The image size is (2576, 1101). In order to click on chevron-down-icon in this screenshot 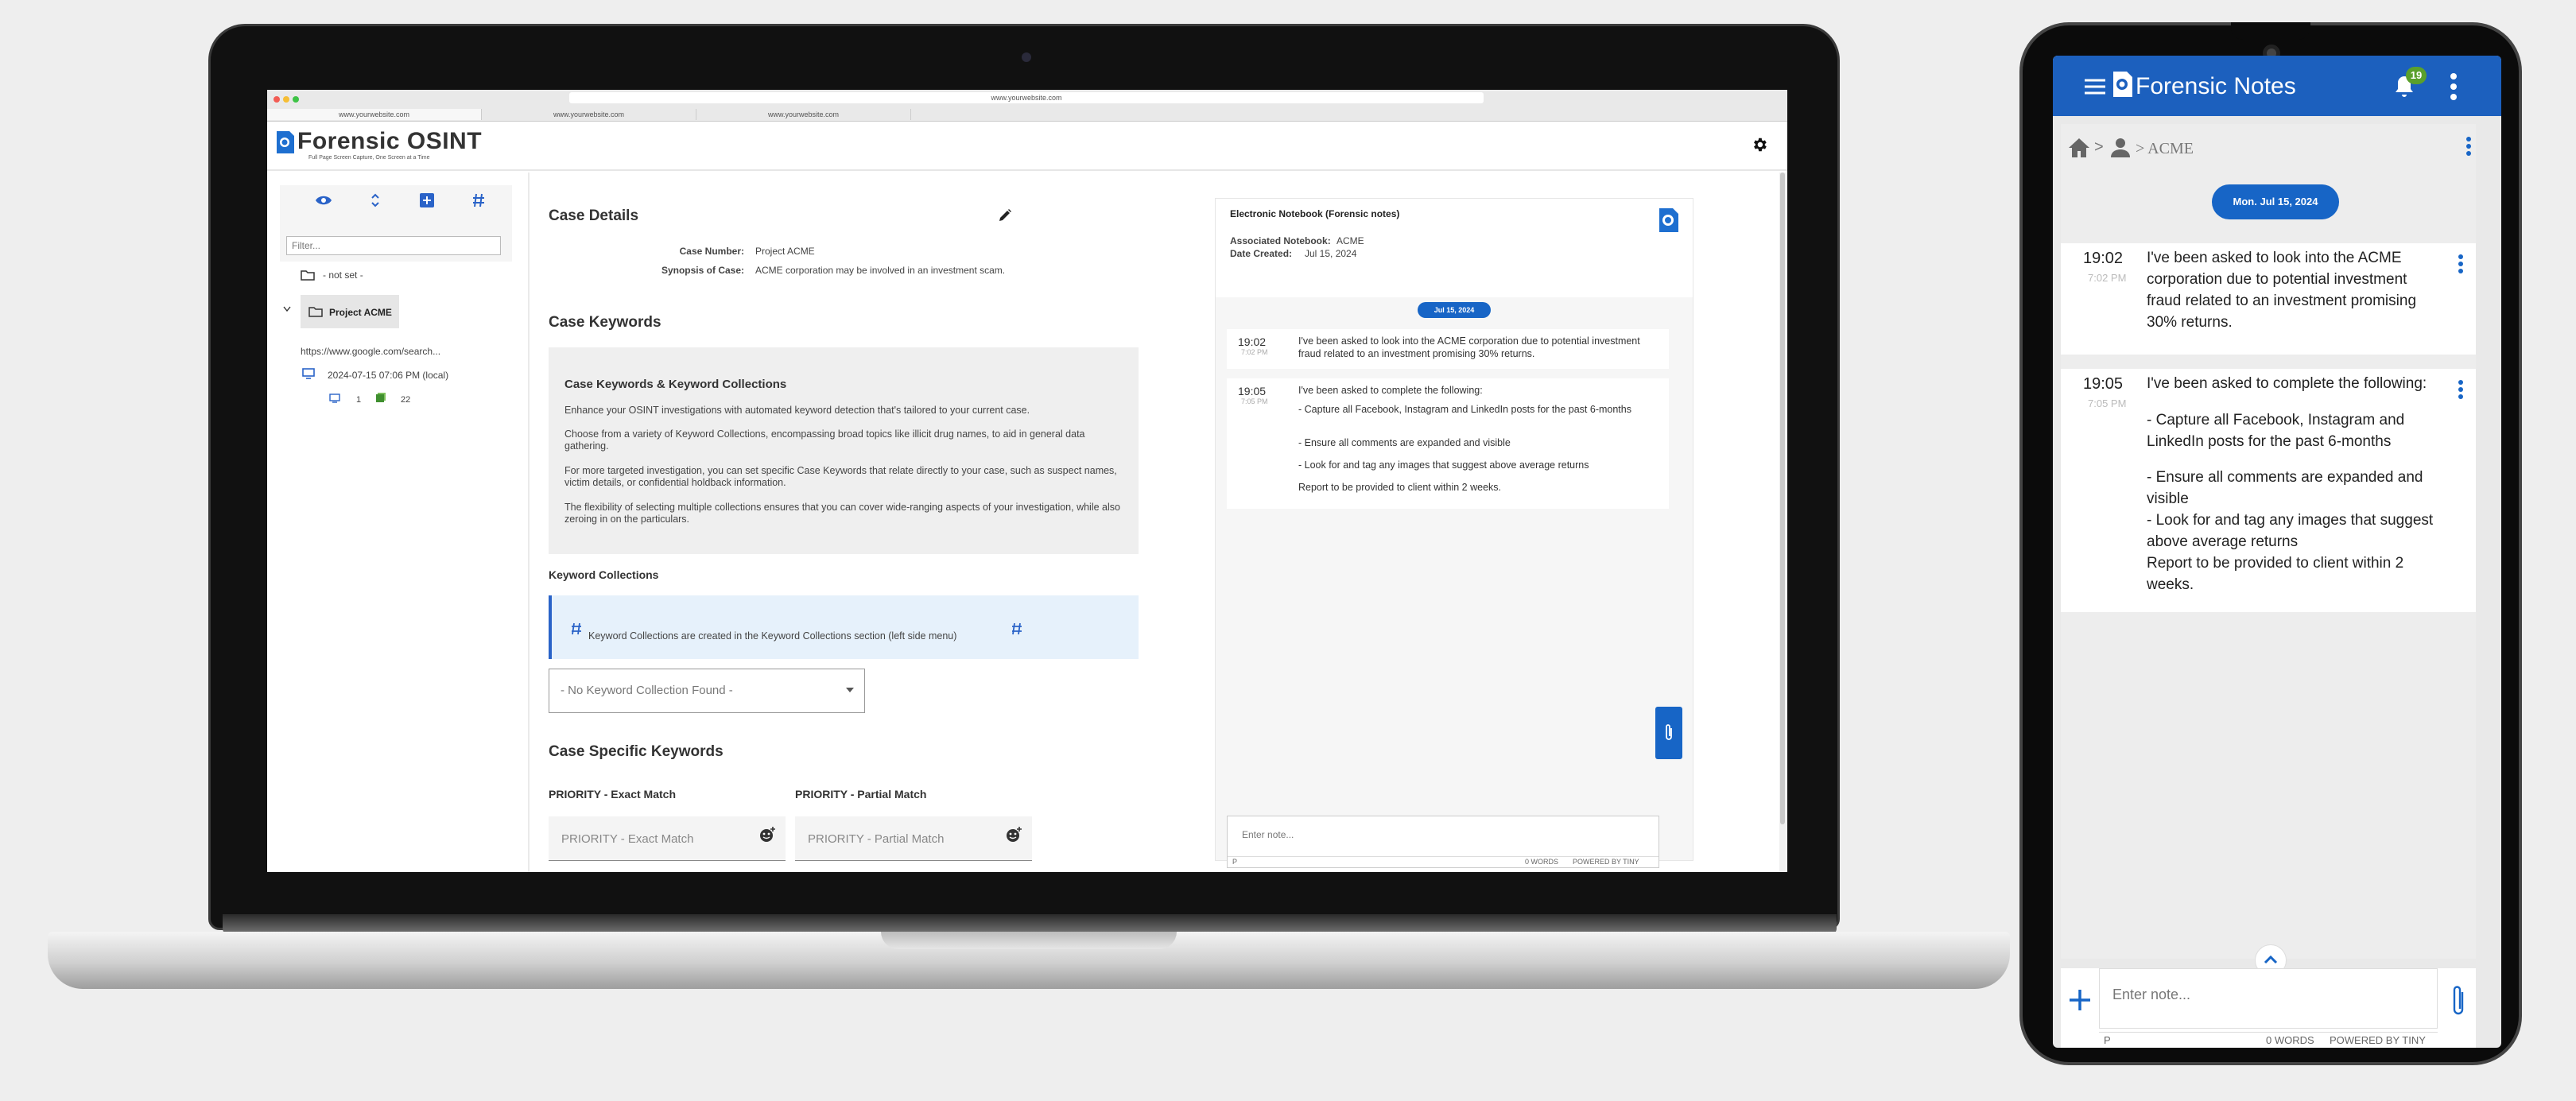, I will do `click(287, 309)`.